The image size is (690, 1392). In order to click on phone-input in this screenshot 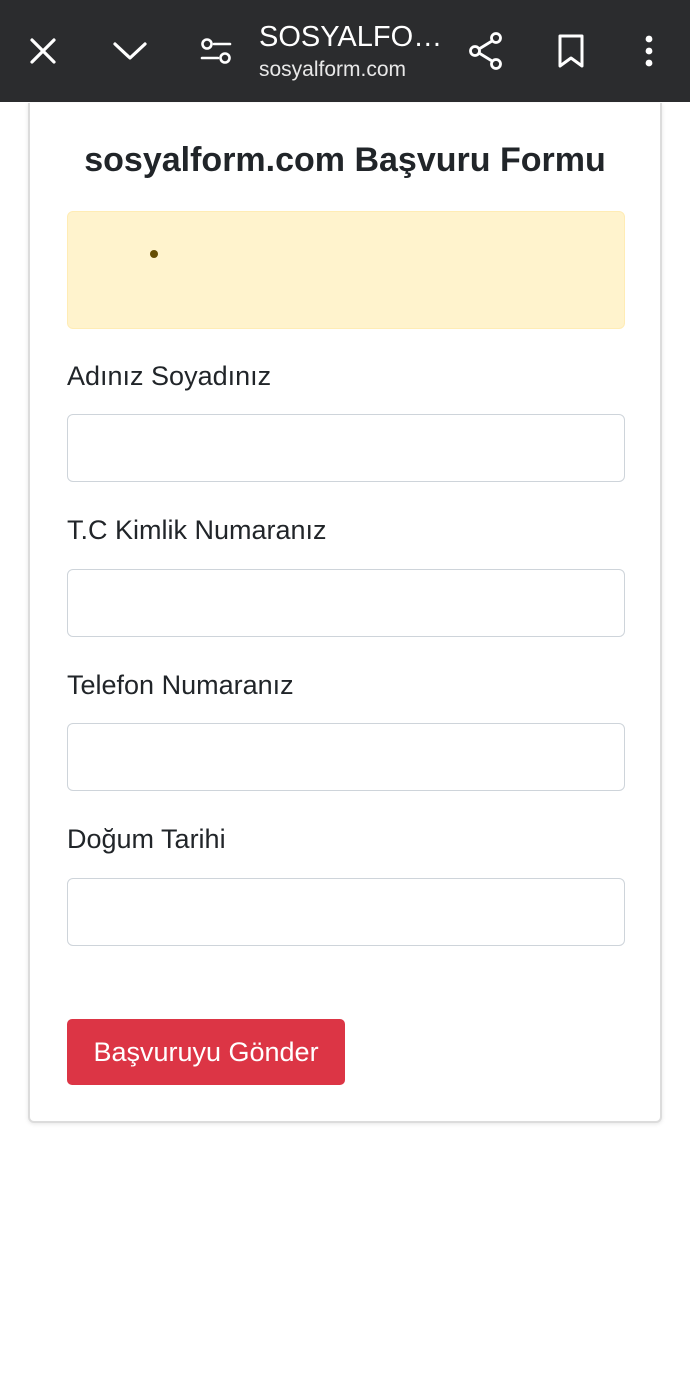, I will do `click(346, 757)`.